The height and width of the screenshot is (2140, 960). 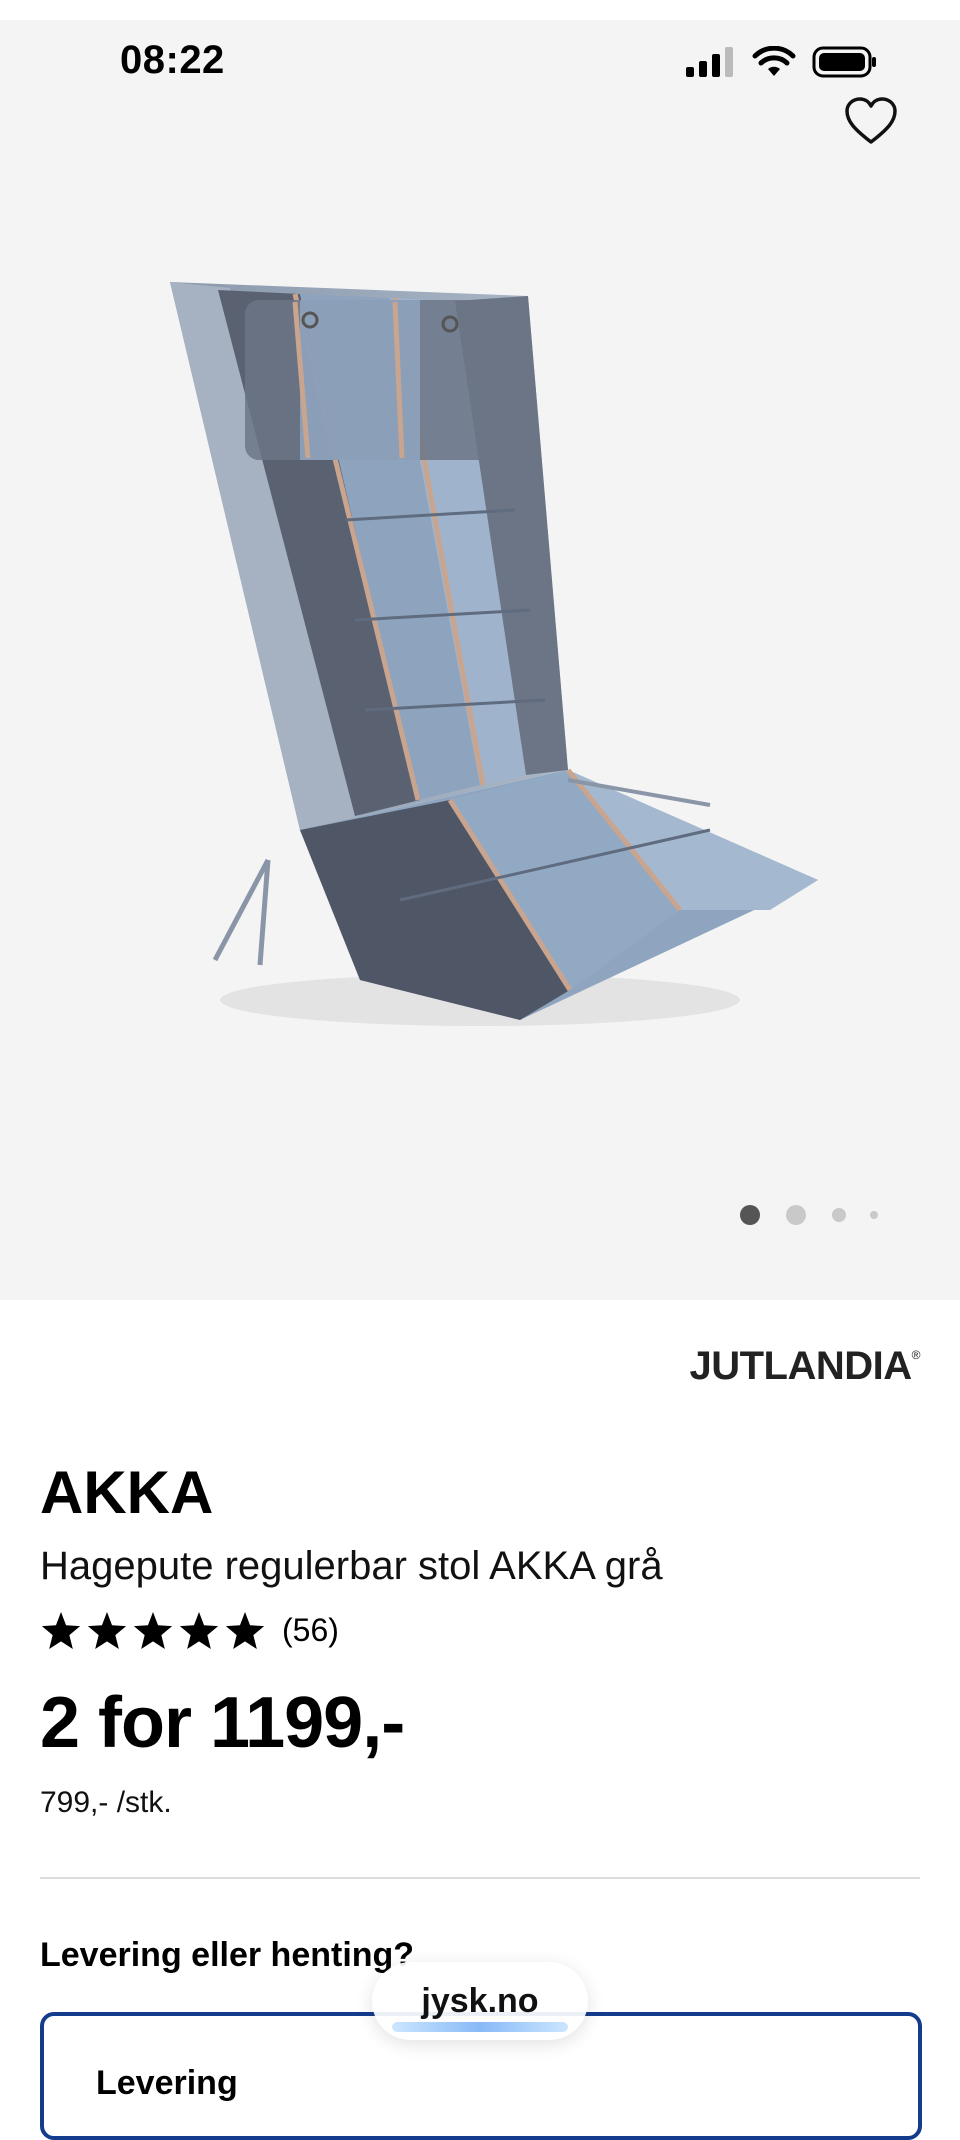 What do you see at coordinates (480, 65) in the screenshot?
I see `status-bar: 08:22` at bounding box center [480, 65].